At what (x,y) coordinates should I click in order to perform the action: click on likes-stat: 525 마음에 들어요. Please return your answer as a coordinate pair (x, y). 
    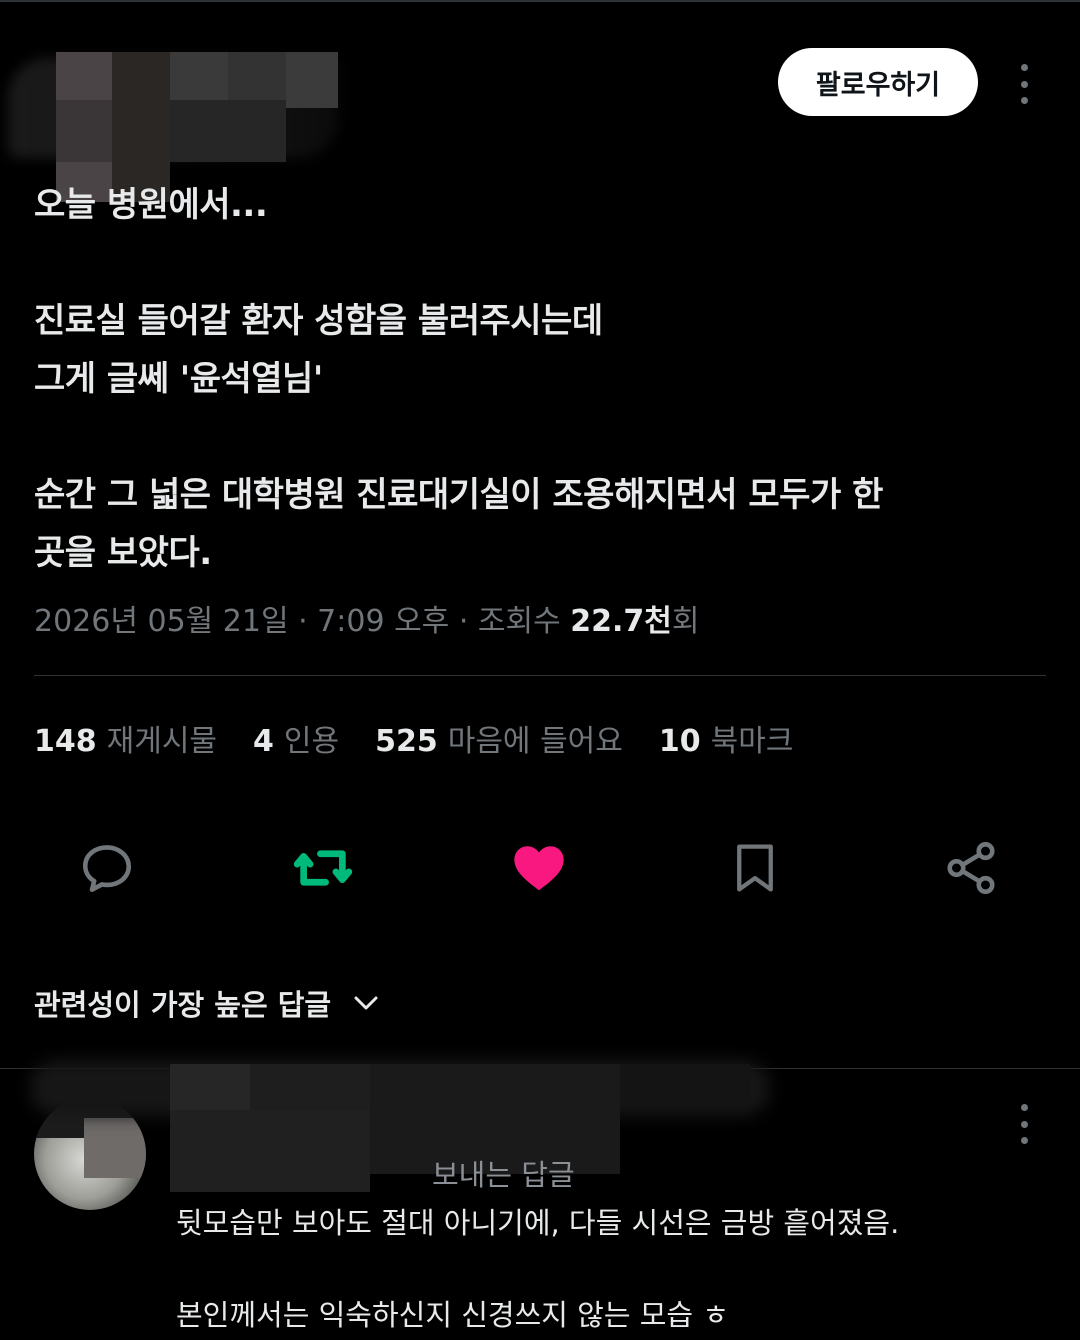
    Looking at the image, I should click on (499, 738).